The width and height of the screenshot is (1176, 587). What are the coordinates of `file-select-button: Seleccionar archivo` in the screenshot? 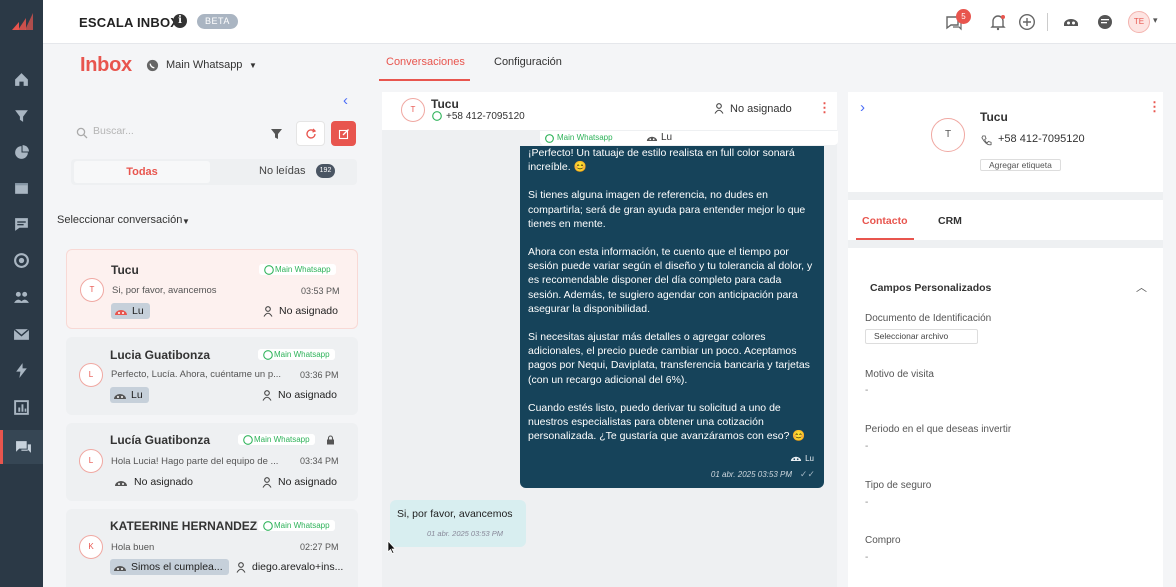 It's located at (921, 336).